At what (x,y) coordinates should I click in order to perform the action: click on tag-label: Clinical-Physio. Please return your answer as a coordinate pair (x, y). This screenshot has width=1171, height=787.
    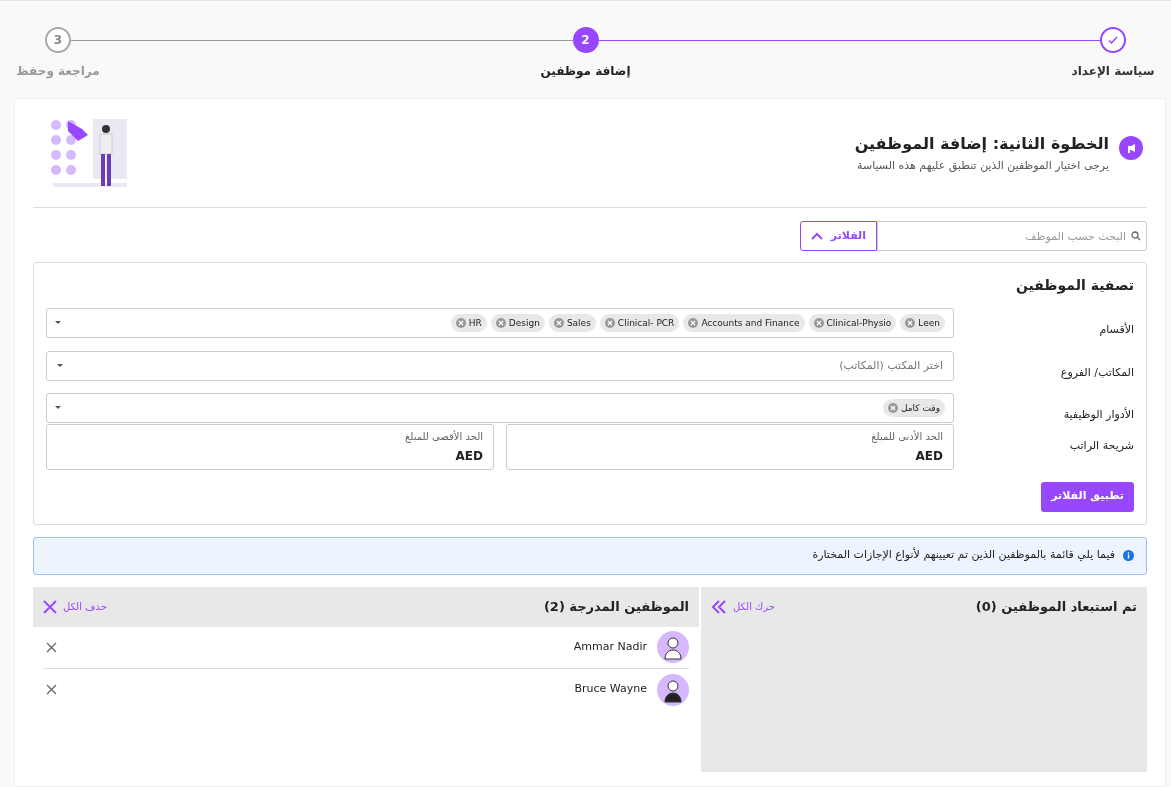
    Looking at the image, I should click on (859, 323).